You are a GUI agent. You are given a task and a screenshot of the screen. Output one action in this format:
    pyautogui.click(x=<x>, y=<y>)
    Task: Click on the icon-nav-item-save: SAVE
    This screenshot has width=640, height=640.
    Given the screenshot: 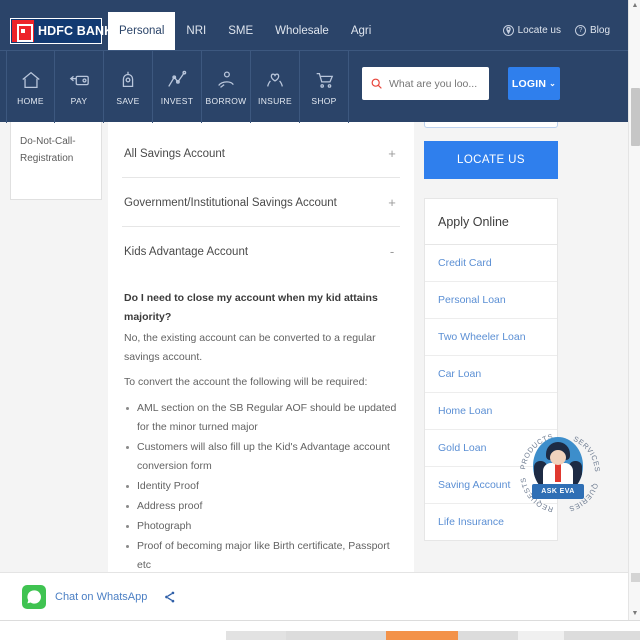 What is the action you would take?
    pyautogui.click(x=128, y=87)
    